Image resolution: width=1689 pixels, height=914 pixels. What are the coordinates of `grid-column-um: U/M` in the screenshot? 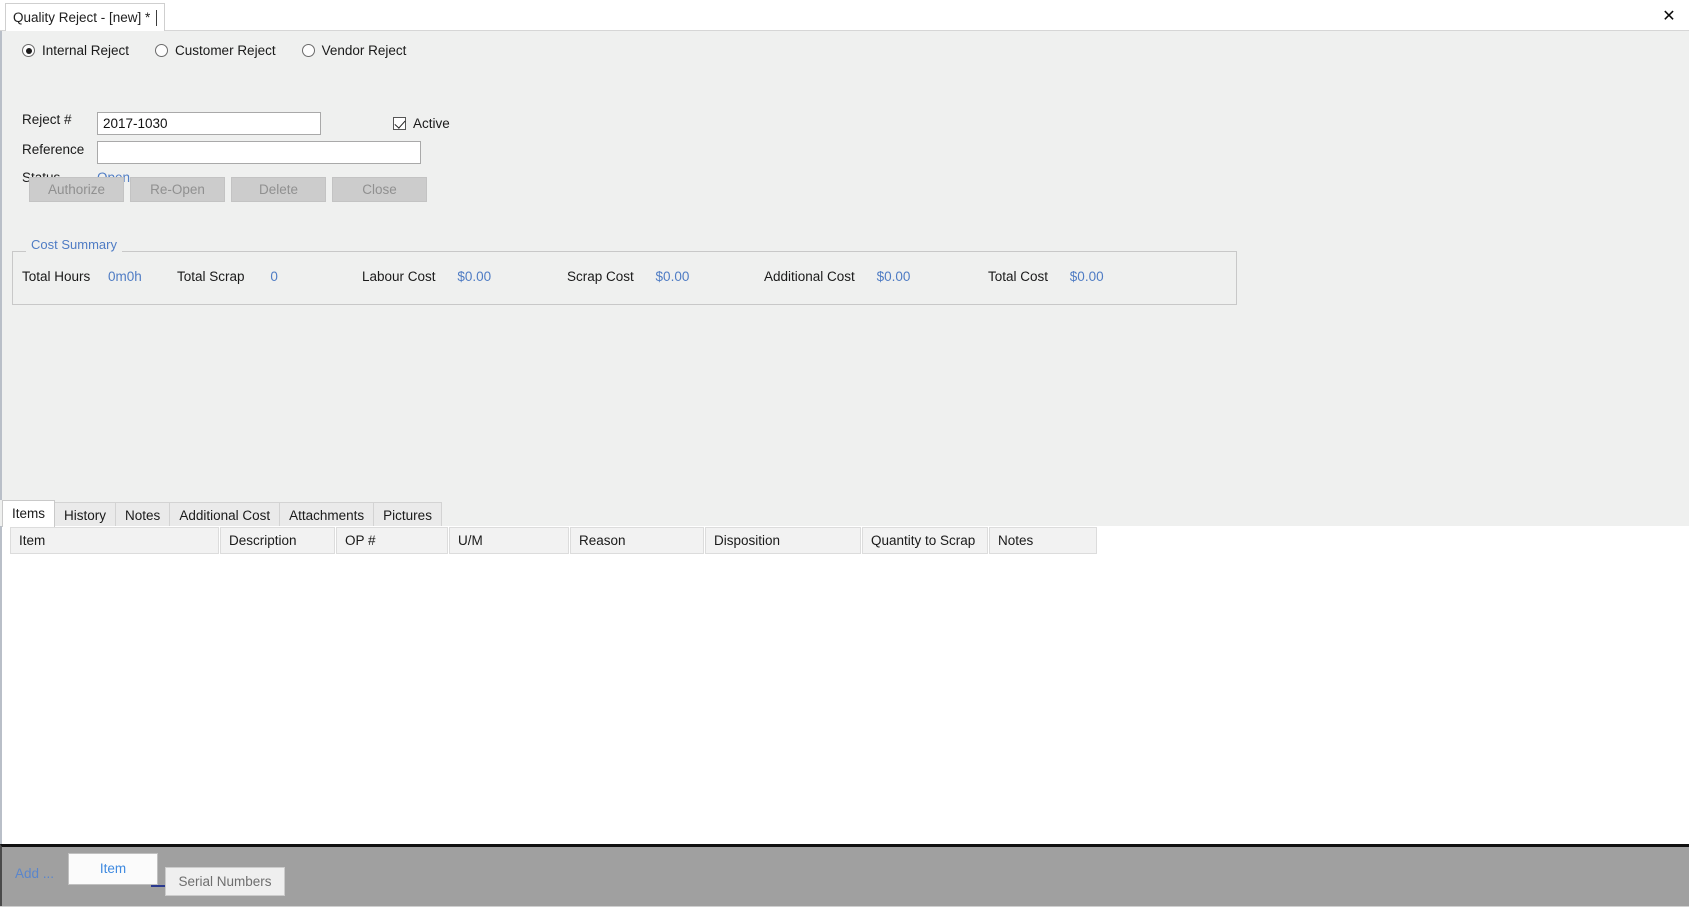 It's located at (509, 540).